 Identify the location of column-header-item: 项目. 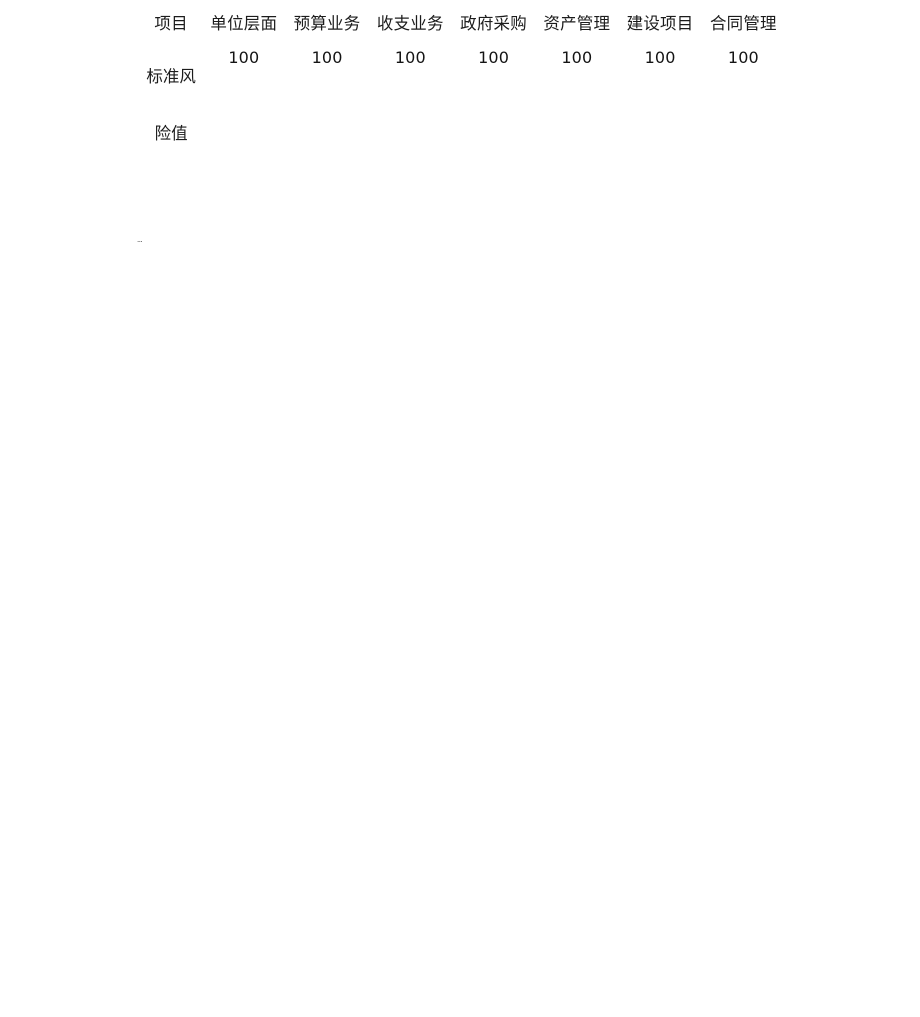
(171, 23).